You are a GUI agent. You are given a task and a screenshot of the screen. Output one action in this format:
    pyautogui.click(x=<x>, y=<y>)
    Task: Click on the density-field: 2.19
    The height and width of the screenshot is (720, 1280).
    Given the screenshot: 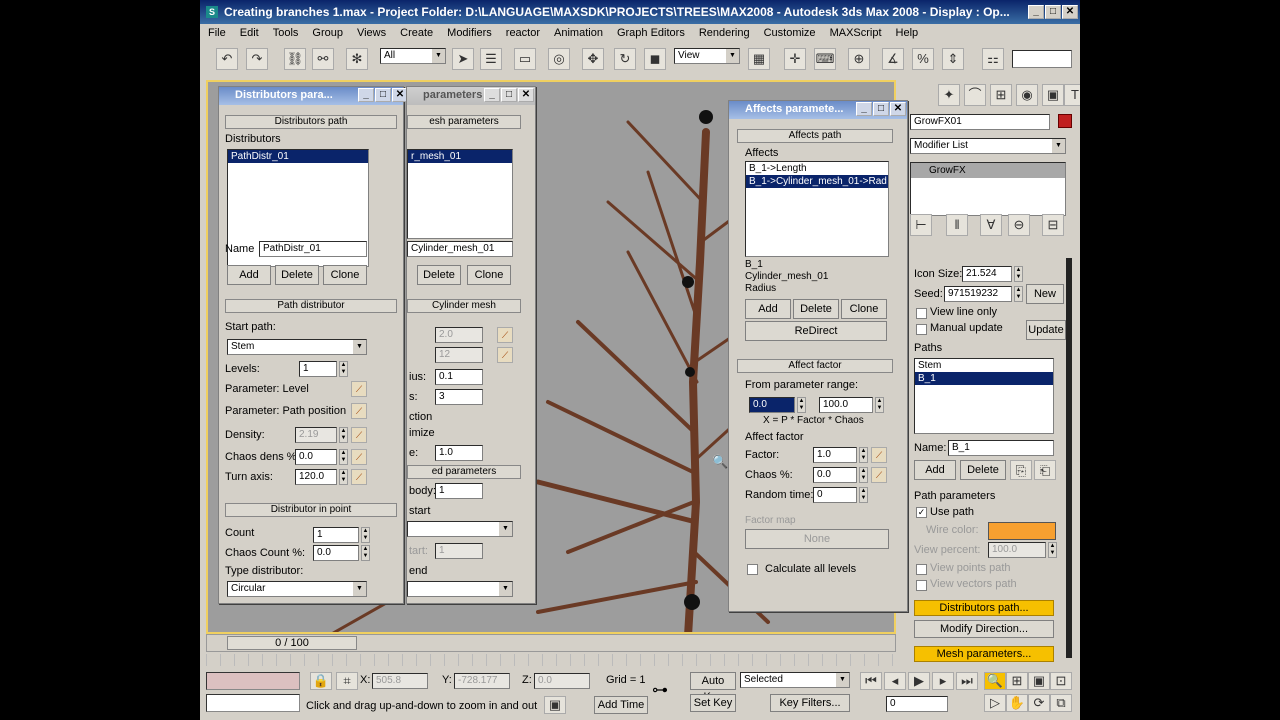 What is the action you would take?
    pyautogui.click(x=316, y=435)
    